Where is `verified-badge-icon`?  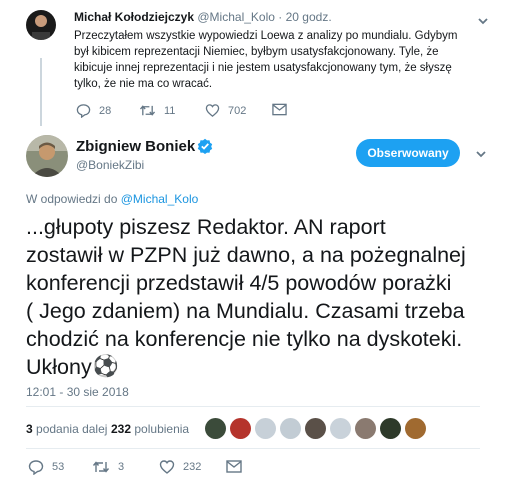 verified-badge-icon is located at coordinates (205, 146).